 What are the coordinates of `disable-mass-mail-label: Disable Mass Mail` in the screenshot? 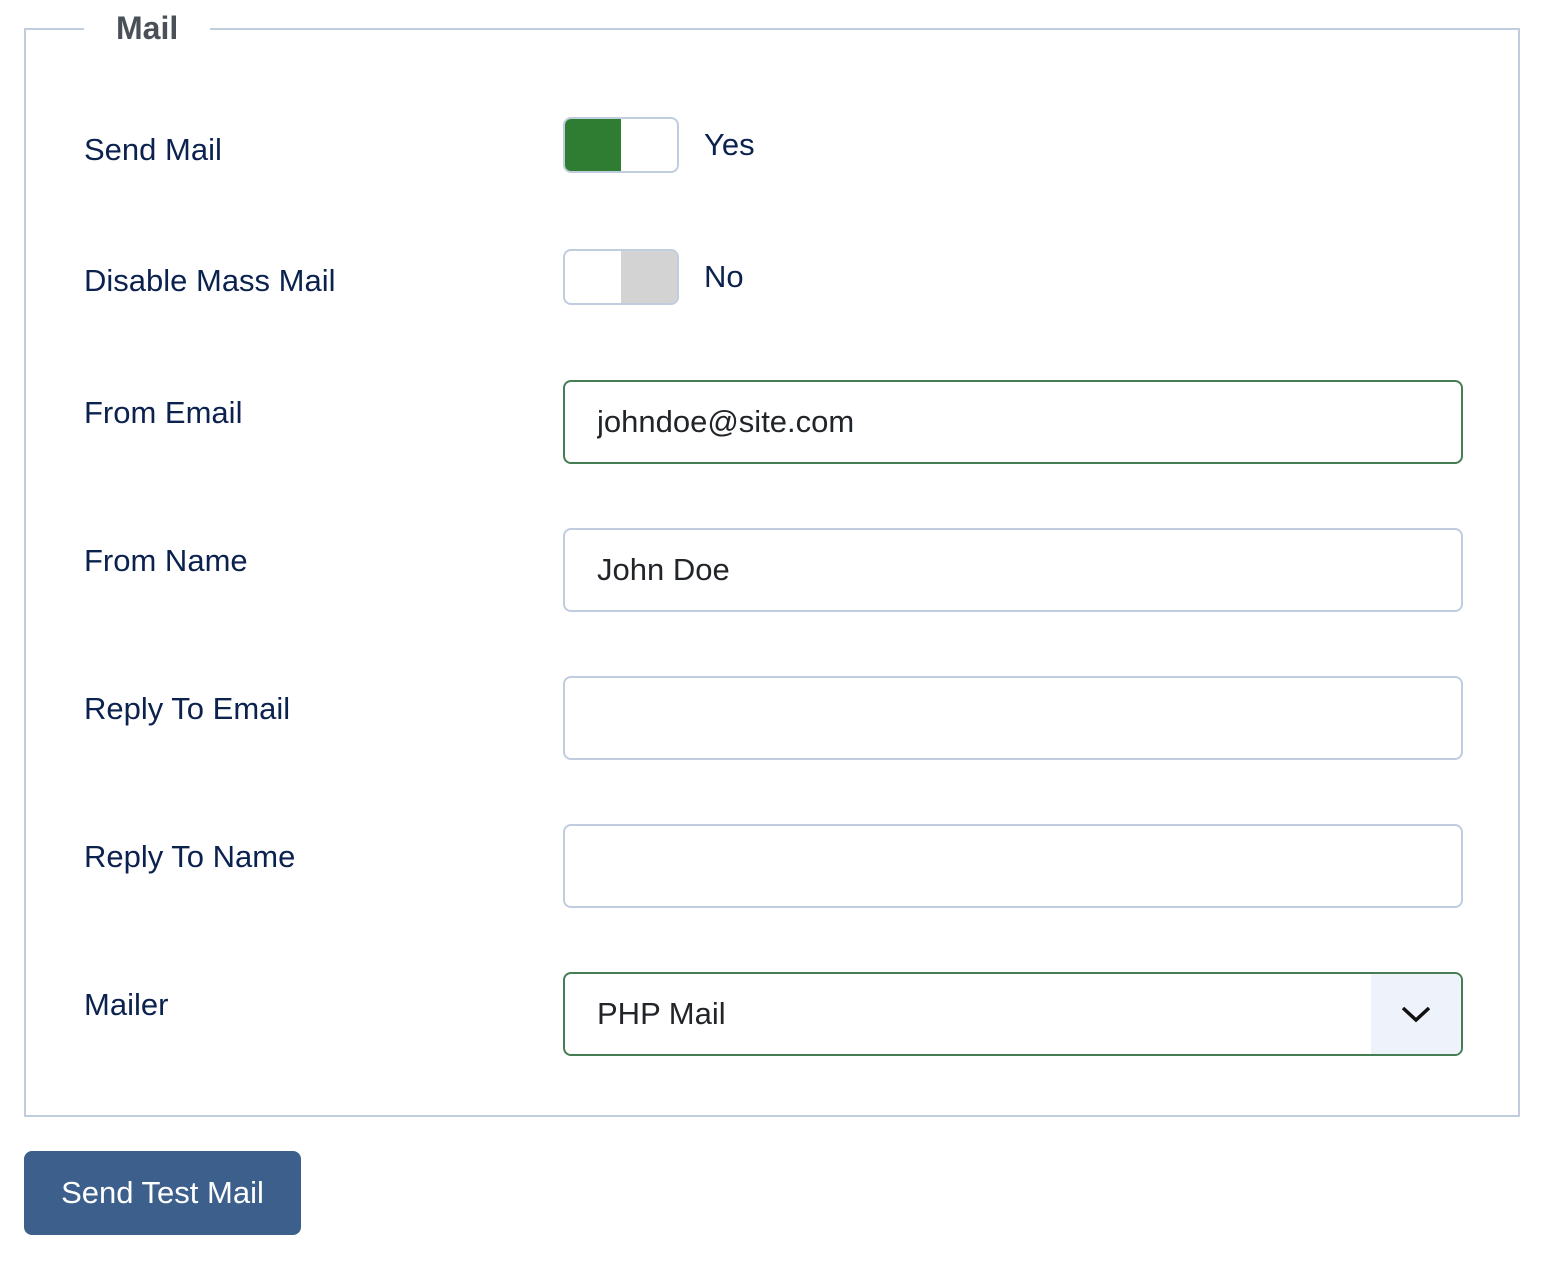 It's located at (210, 280).